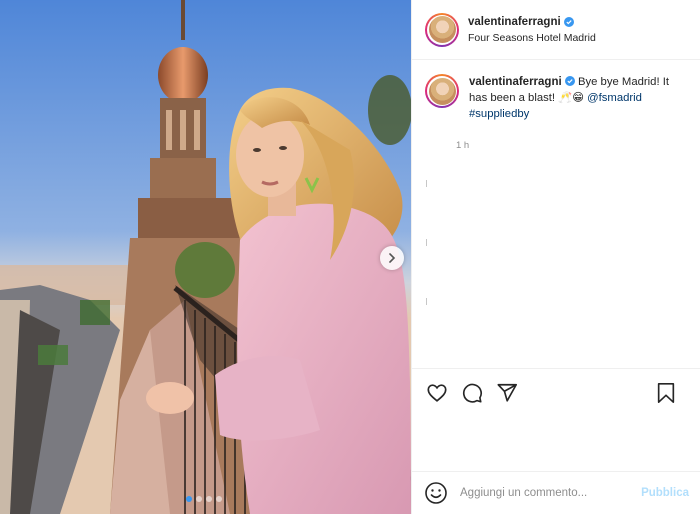 The width and height of the screenshot is (700, 514). I want to click on save-button, so click(666, 393).